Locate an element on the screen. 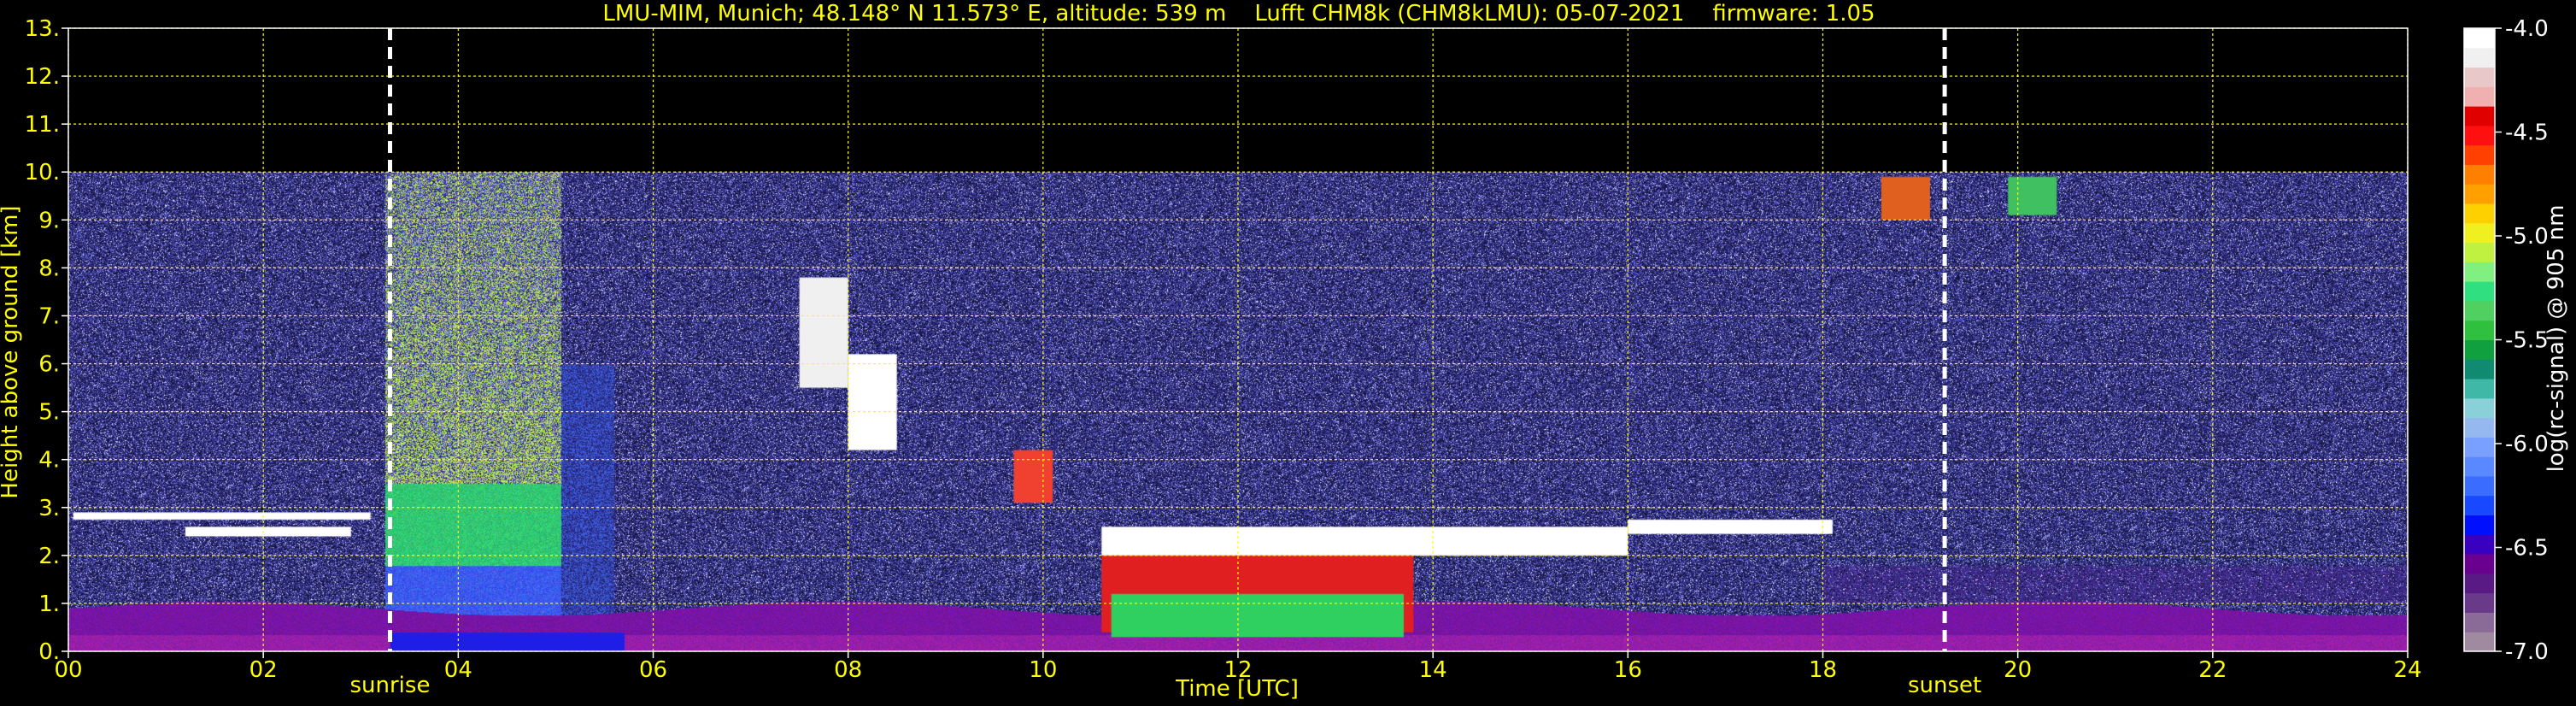  colorbar-tick-label: -7.0 is located at coordinates (2527, 652).